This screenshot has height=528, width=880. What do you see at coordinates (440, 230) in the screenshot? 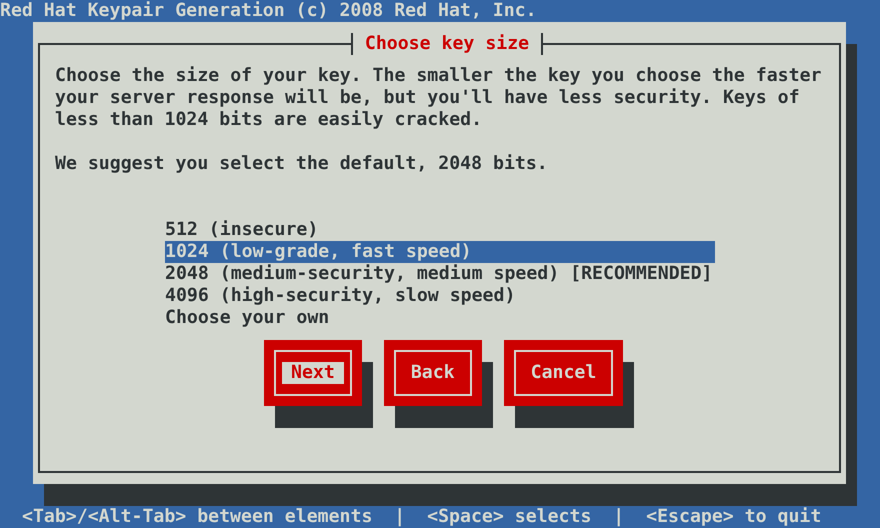
I see `key-size-option: 512 (insecure)` at bounding box center [440, 230].